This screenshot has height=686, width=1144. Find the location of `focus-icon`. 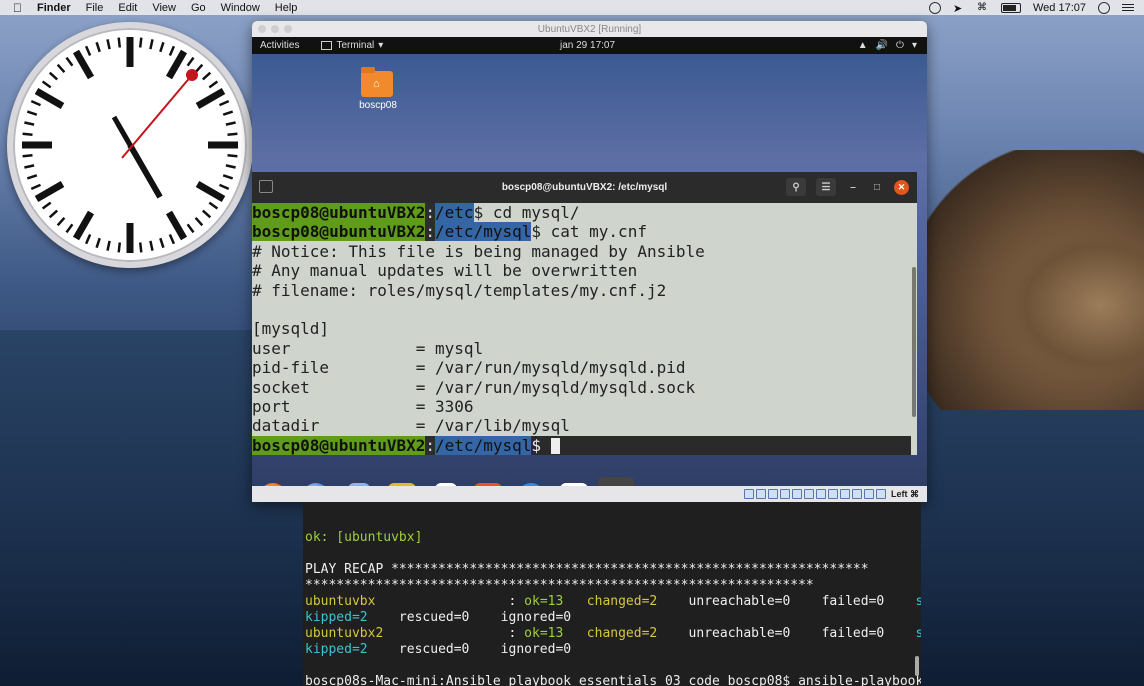

focus-icon is located at coordinates (934, 7).